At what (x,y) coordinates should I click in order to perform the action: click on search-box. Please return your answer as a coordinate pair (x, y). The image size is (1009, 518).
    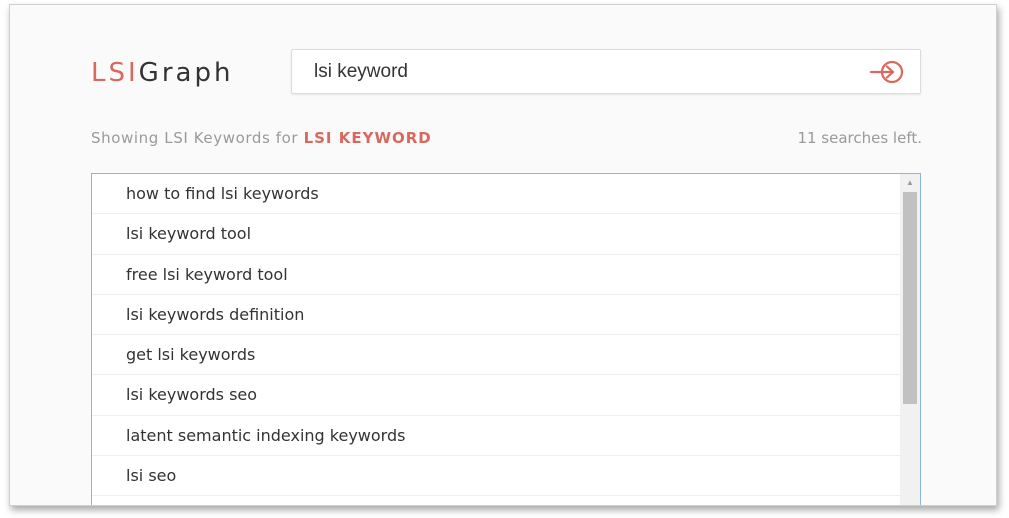
    Looking at the image, I should click on (606, 71).